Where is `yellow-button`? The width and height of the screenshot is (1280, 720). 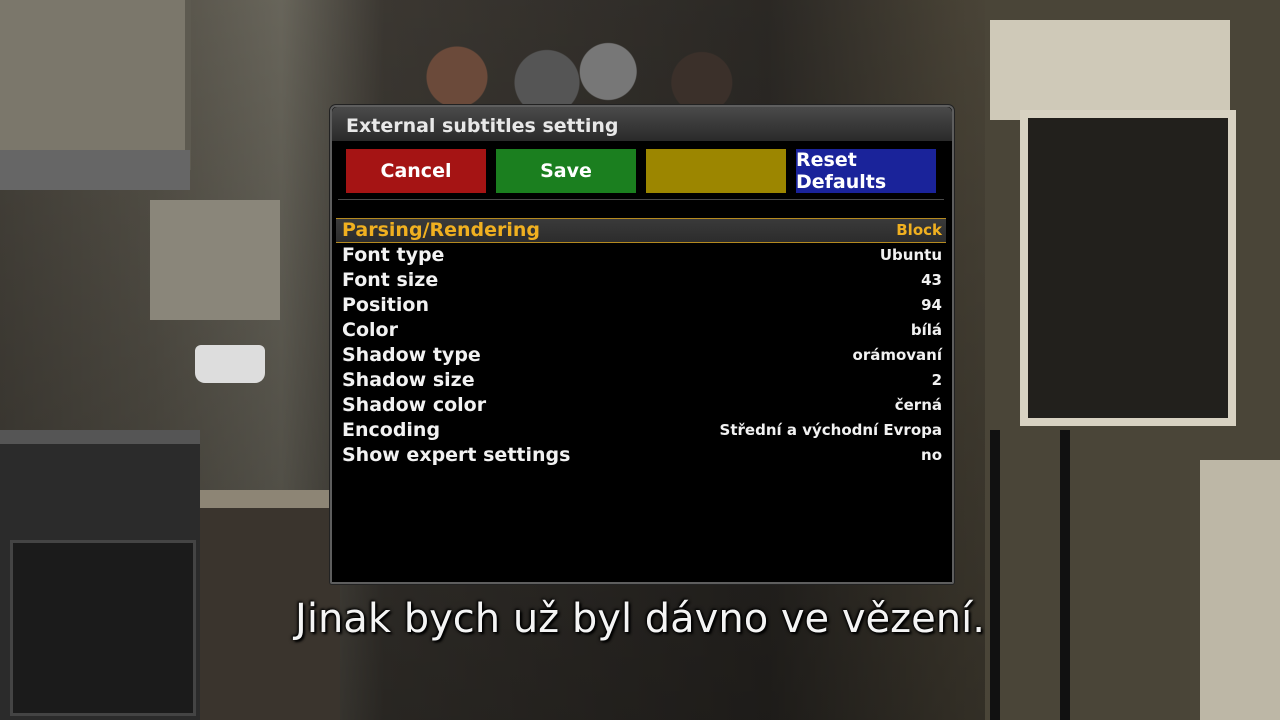
yellow-button is located at coordinates (716, 171).